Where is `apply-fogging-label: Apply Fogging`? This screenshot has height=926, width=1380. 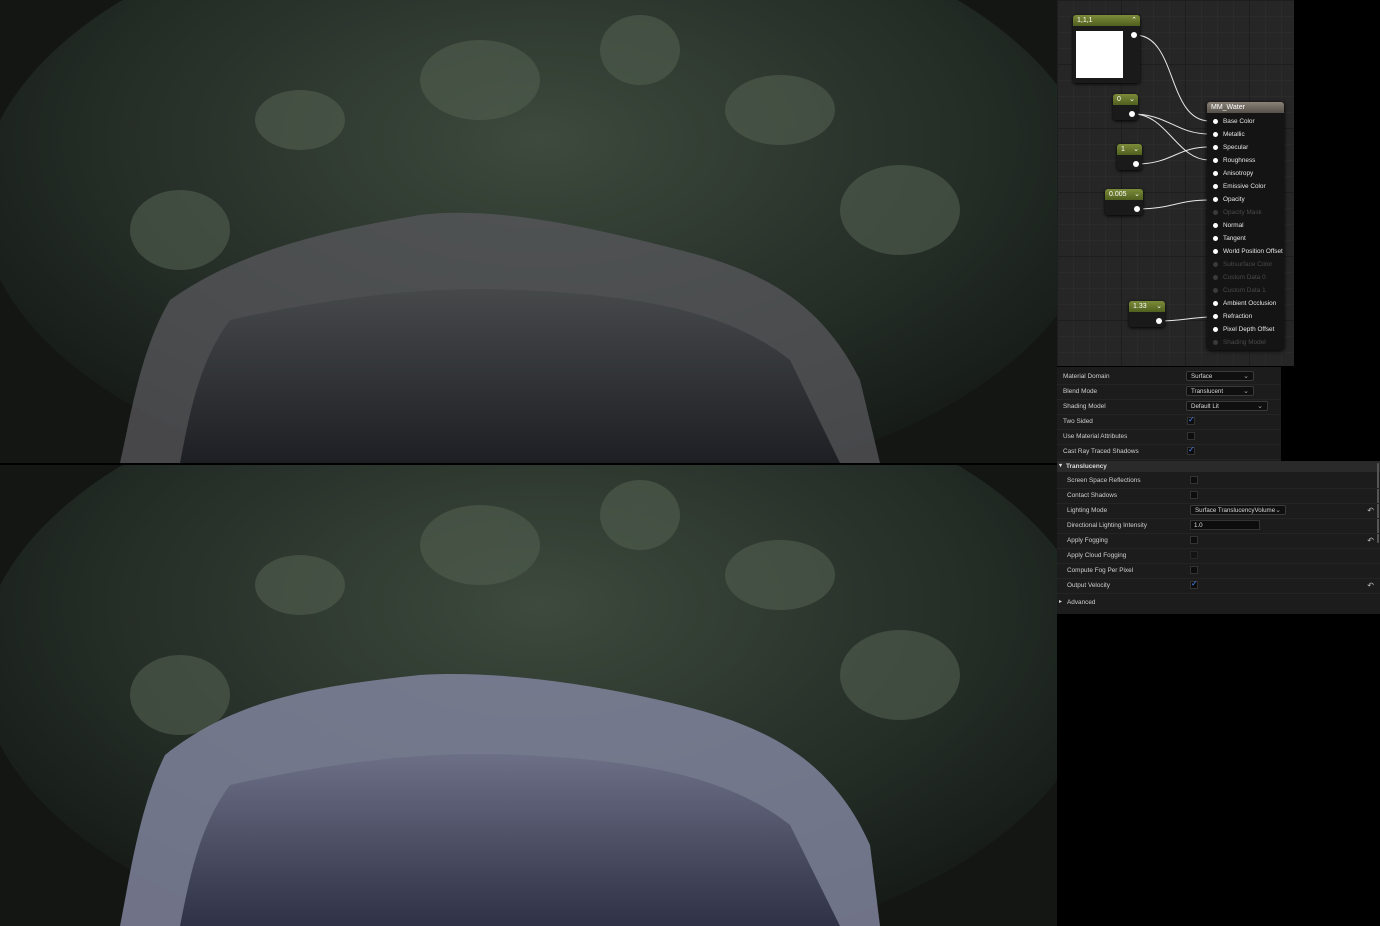
apply-fogging-label: Apply Fogging is located at coordinates (1087, 540).